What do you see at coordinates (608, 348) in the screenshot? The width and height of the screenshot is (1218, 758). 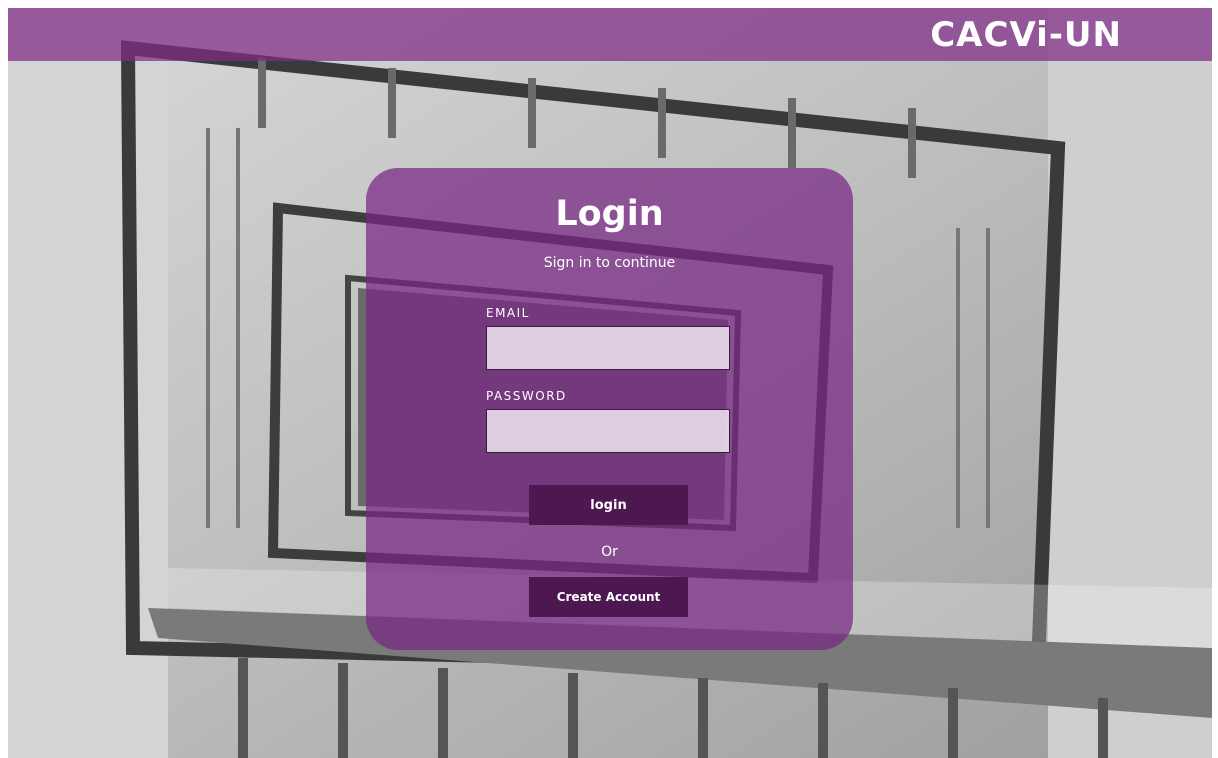 I see `email-field` at bounding box center [608, 348].